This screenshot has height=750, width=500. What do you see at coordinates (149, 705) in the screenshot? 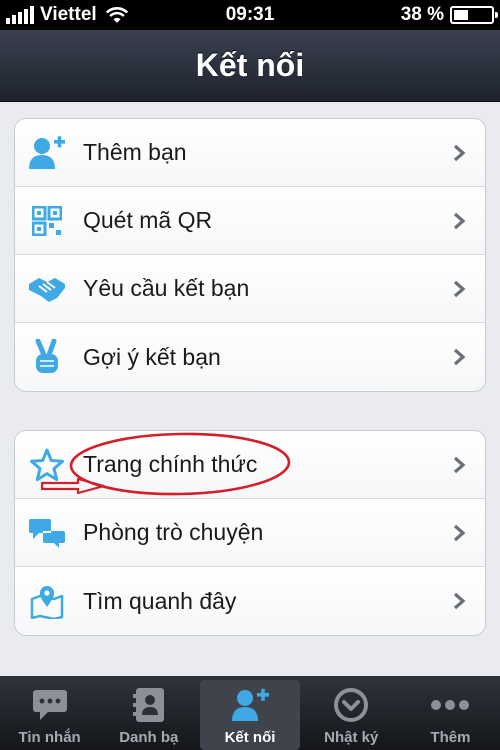
I see `contacts-icon` at bounding box center [149, 705].